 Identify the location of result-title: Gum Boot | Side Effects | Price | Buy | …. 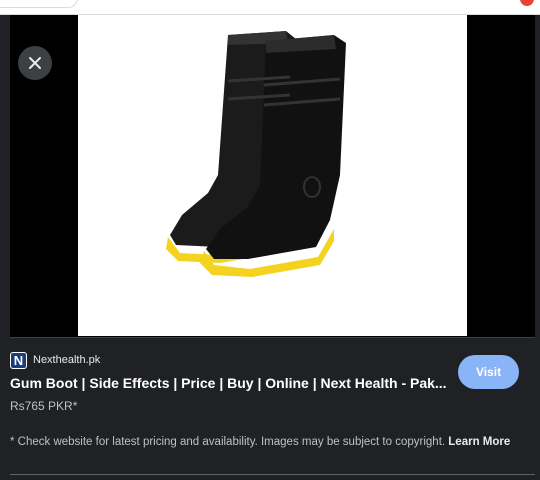
(230, 383).